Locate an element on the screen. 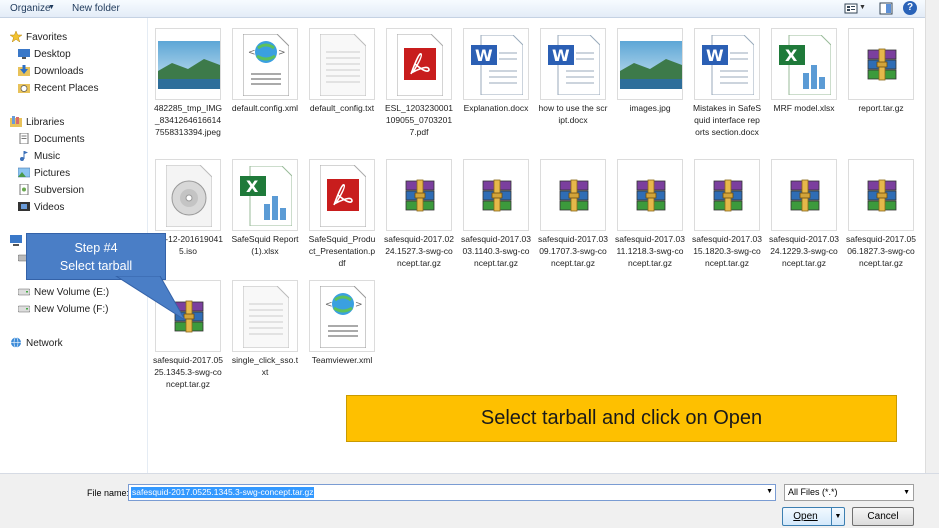 This screenshot has width=939, height=528. file-item: ESL_1203230001109055_07032017.pdf is located at coordinates (419, 83).